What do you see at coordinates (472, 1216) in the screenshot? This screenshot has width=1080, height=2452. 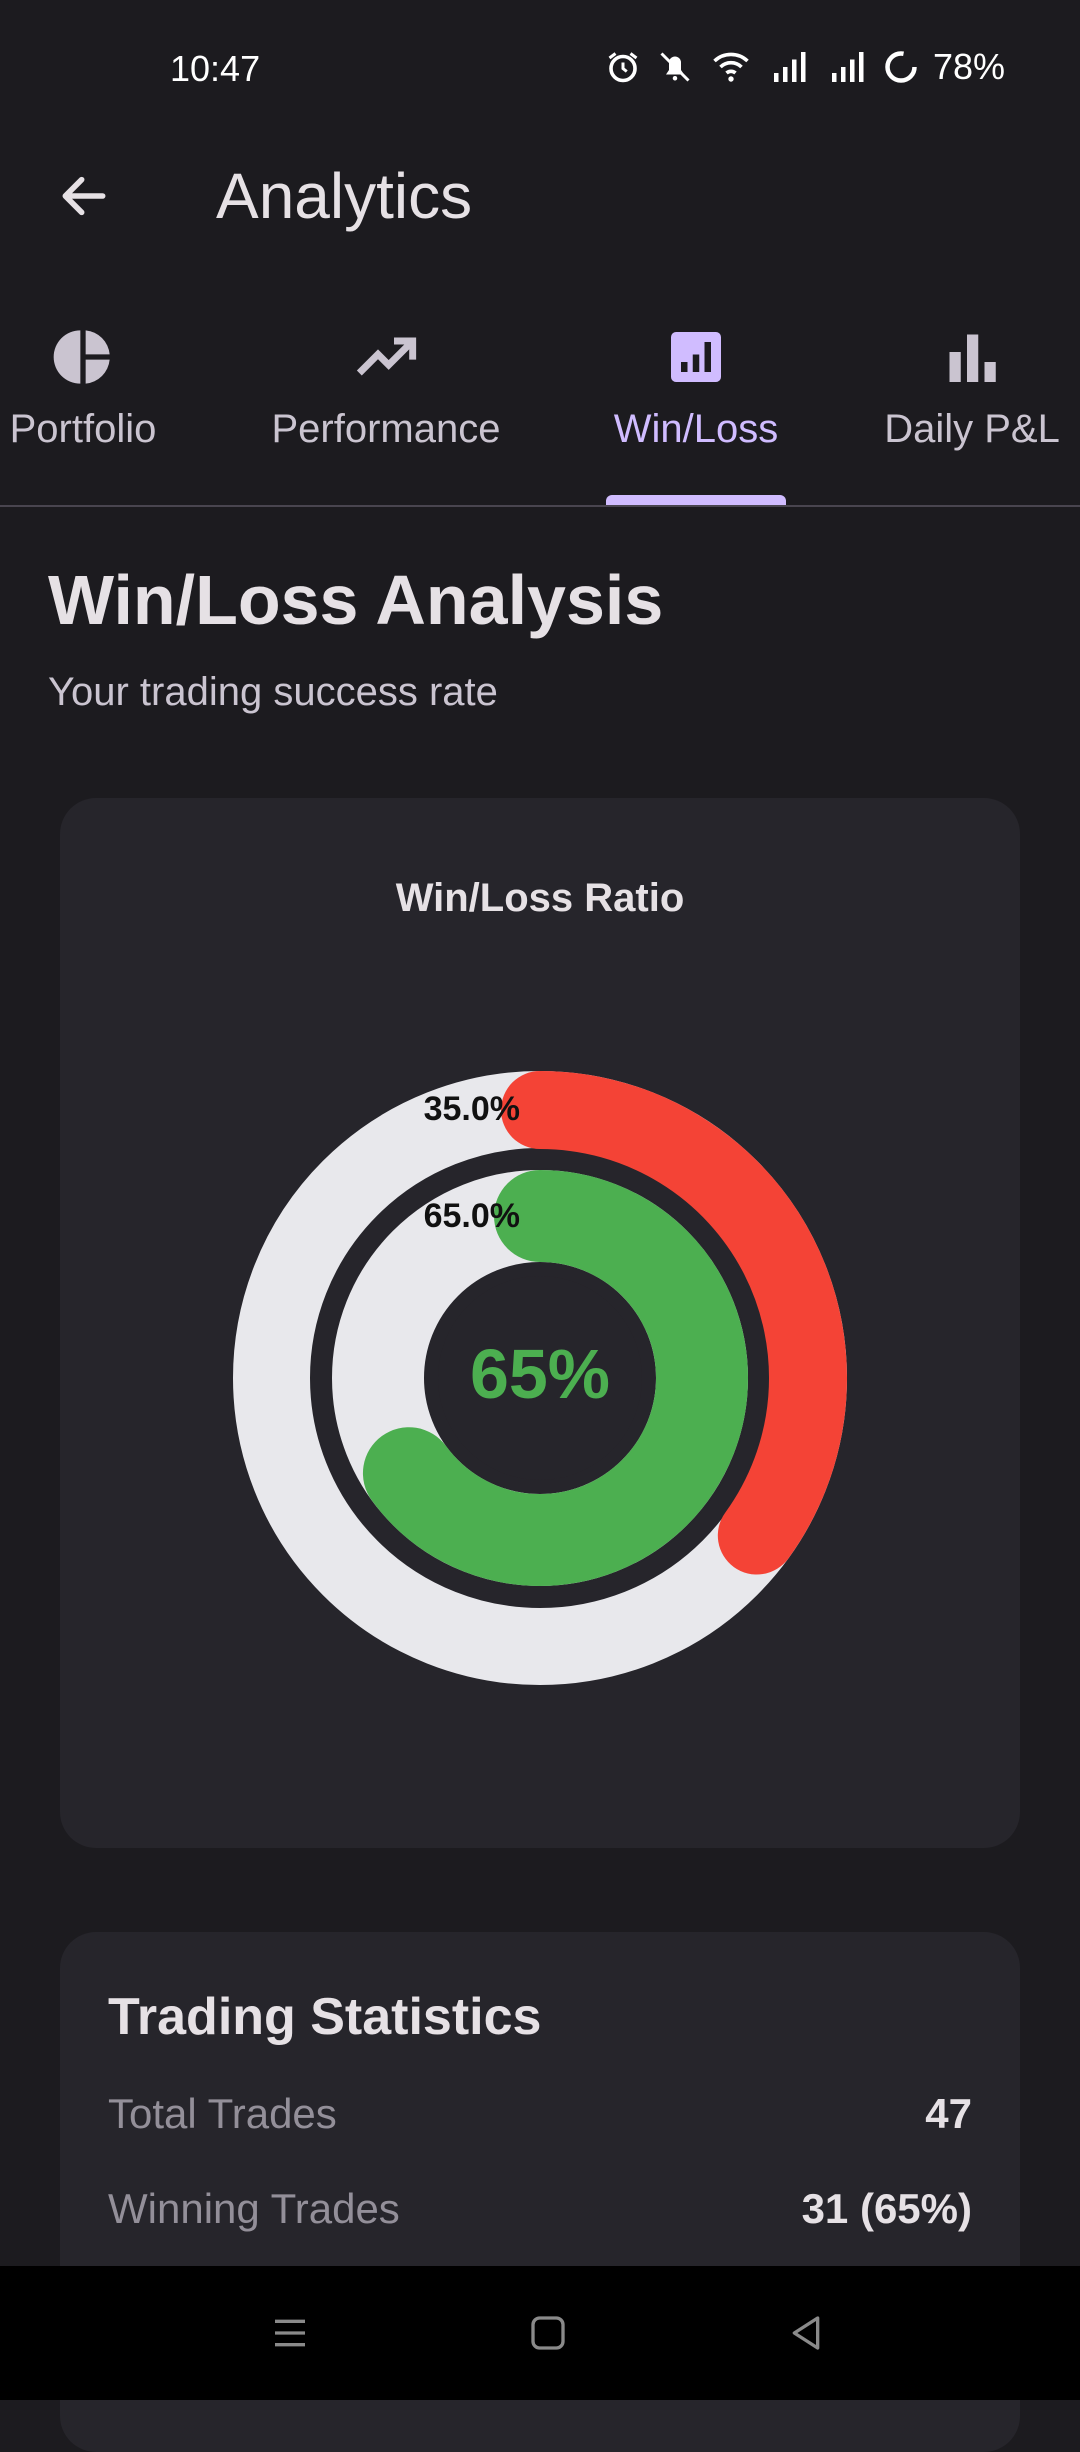 I see `inner-ring-label: 65.0%` at bounding box center [472, 1216].